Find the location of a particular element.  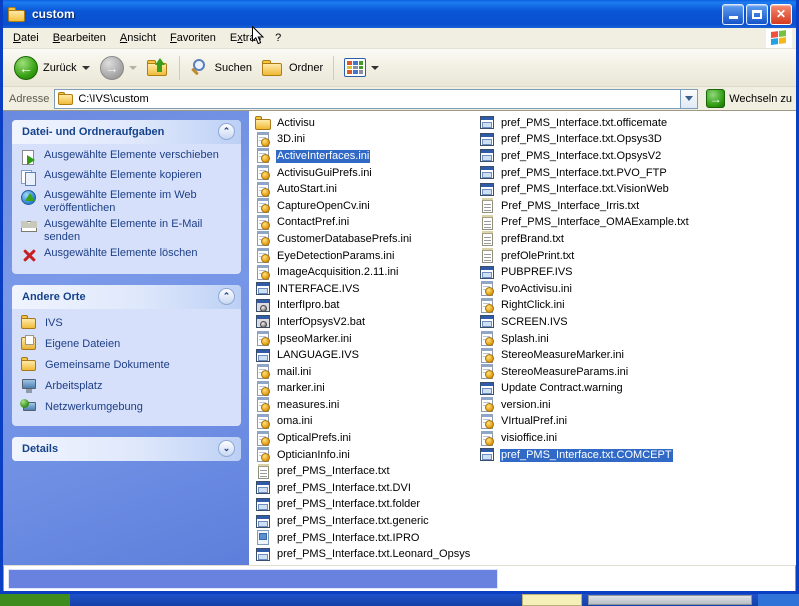

file-list-item: VIrtualPref.ini is located at coordinates (627, 422).